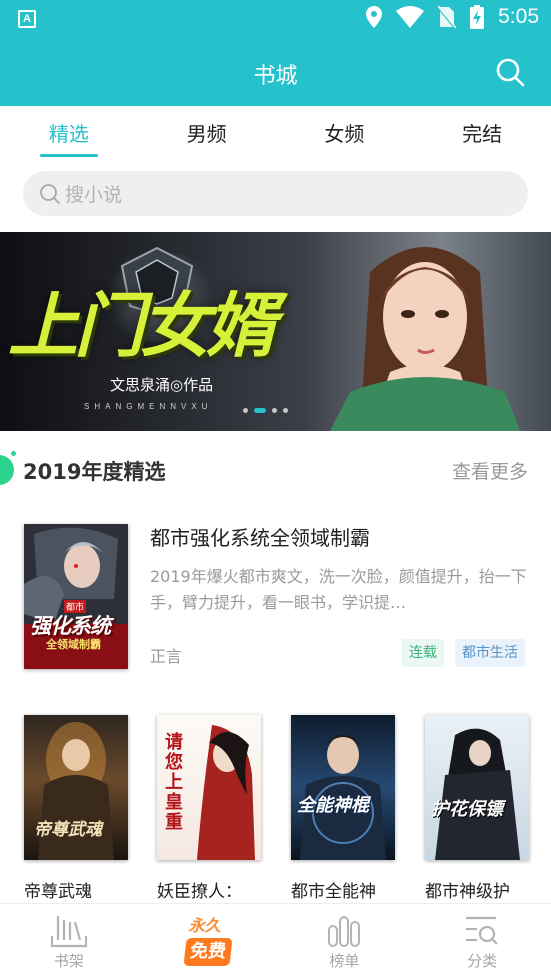  Describe the element at coordinates (518, 16) in the screenshot. I see `clock: 5:05` at that location.